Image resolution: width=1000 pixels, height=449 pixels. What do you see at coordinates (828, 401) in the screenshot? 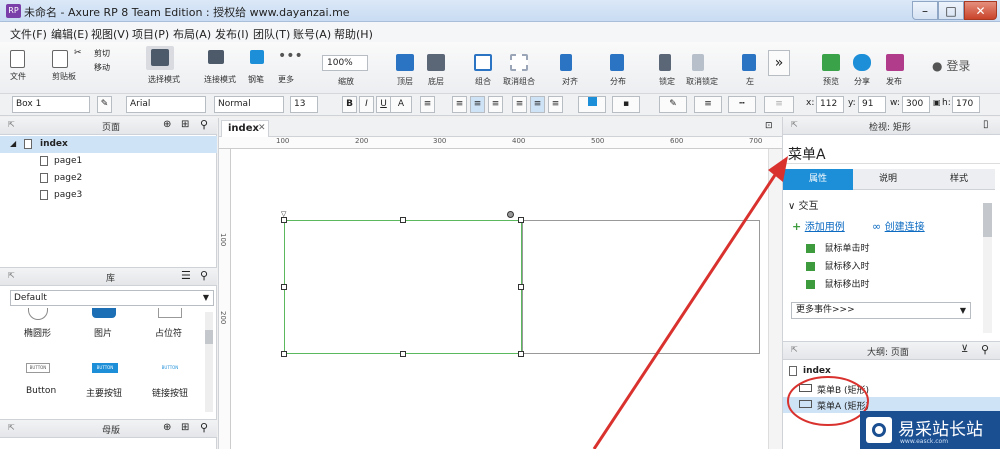
I see `annotation-circle` at bounding box center [828, 401].